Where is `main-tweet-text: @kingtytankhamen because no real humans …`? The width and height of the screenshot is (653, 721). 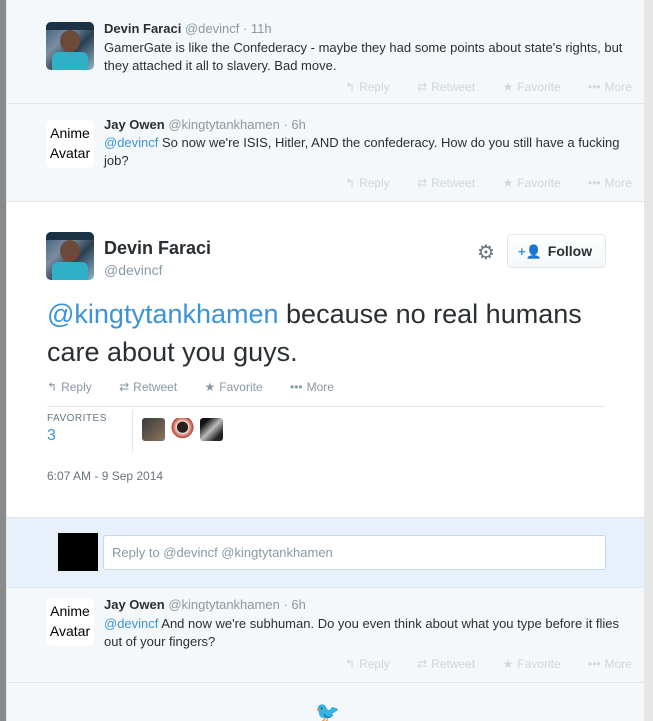
main-tweet-text: @kingtytankhamen because no real humans … is located at coordinates (327, 333).